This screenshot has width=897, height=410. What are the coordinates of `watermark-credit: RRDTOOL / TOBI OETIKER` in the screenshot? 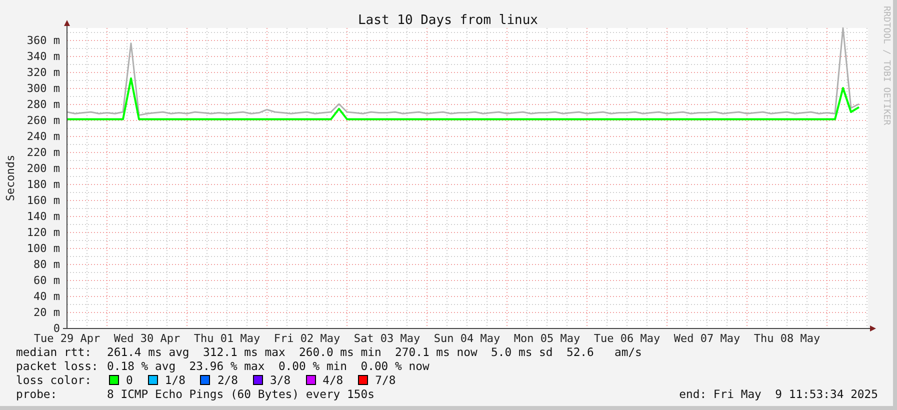 It's located at (886, 66).